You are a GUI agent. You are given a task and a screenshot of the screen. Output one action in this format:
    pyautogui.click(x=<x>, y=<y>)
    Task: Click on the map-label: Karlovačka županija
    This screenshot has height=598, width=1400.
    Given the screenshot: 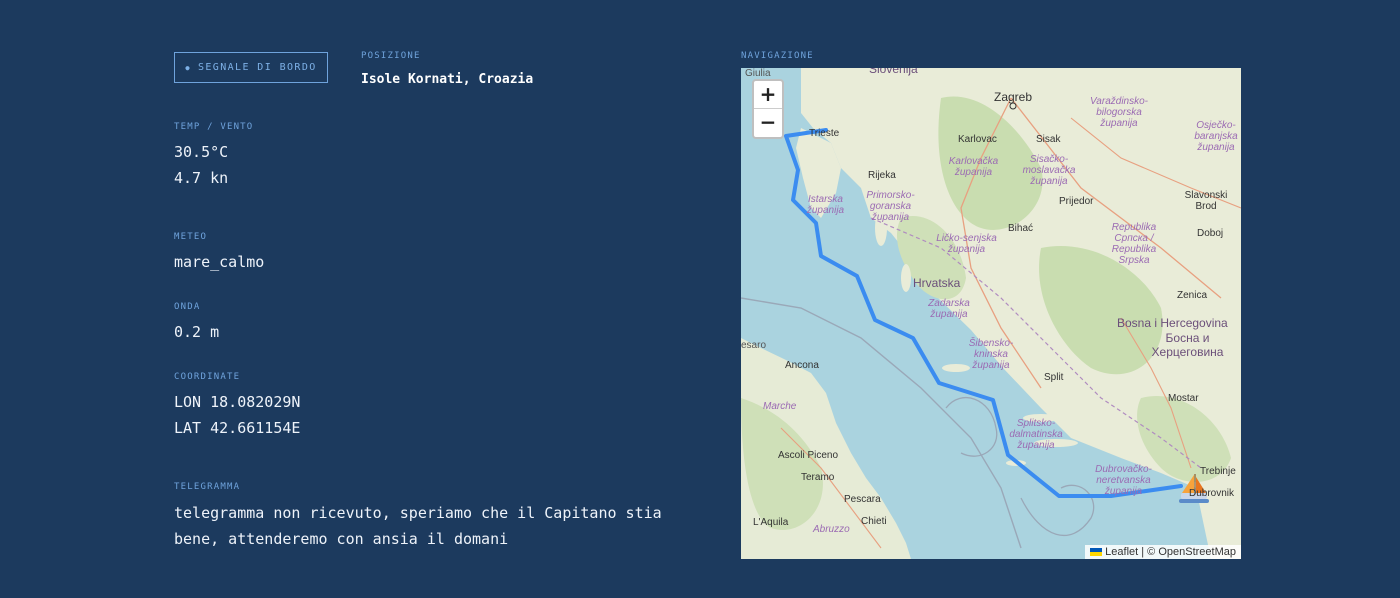 What is the action you would take?
    pyautogui.click(x=973, y=167)
    